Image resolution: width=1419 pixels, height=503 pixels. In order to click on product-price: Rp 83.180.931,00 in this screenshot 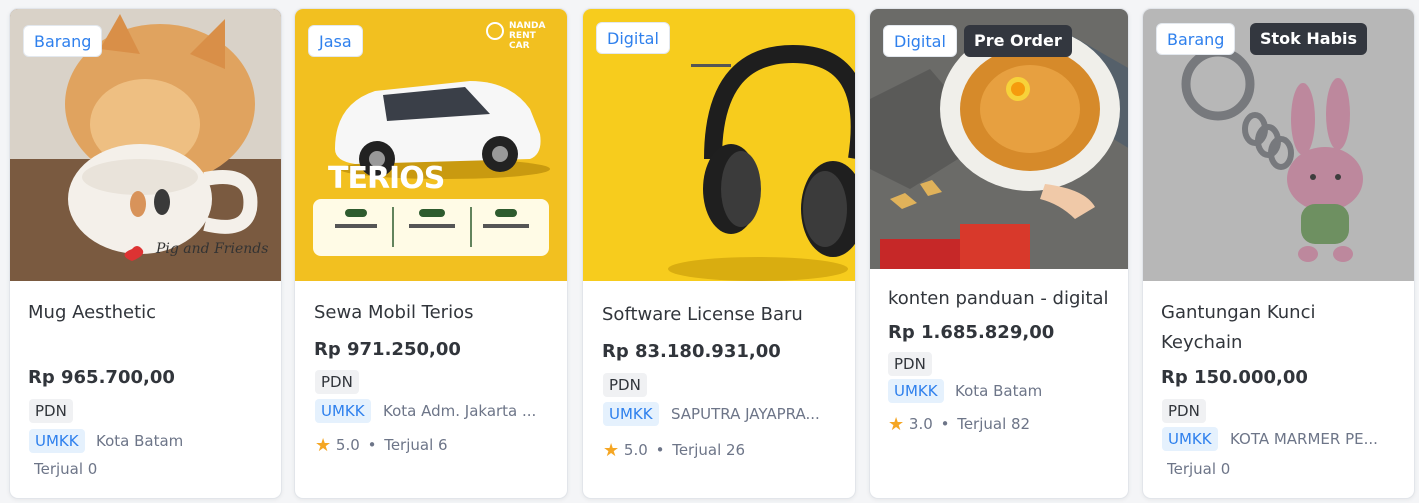, I will do `click(691, 351)`.